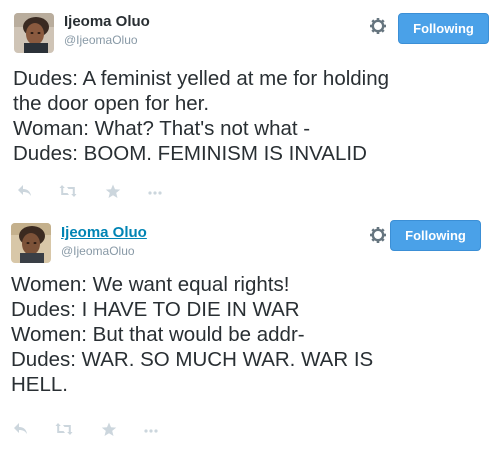  I want to click on tweet-text-line: Woman: What? That's not what -, so click(162, 128).